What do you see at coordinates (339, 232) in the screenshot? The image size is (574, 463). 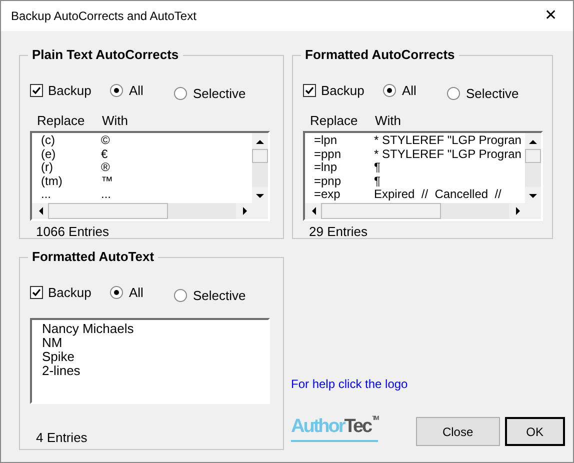 I see `entry-count: 29 Entries` at bounding box center [339, 232].